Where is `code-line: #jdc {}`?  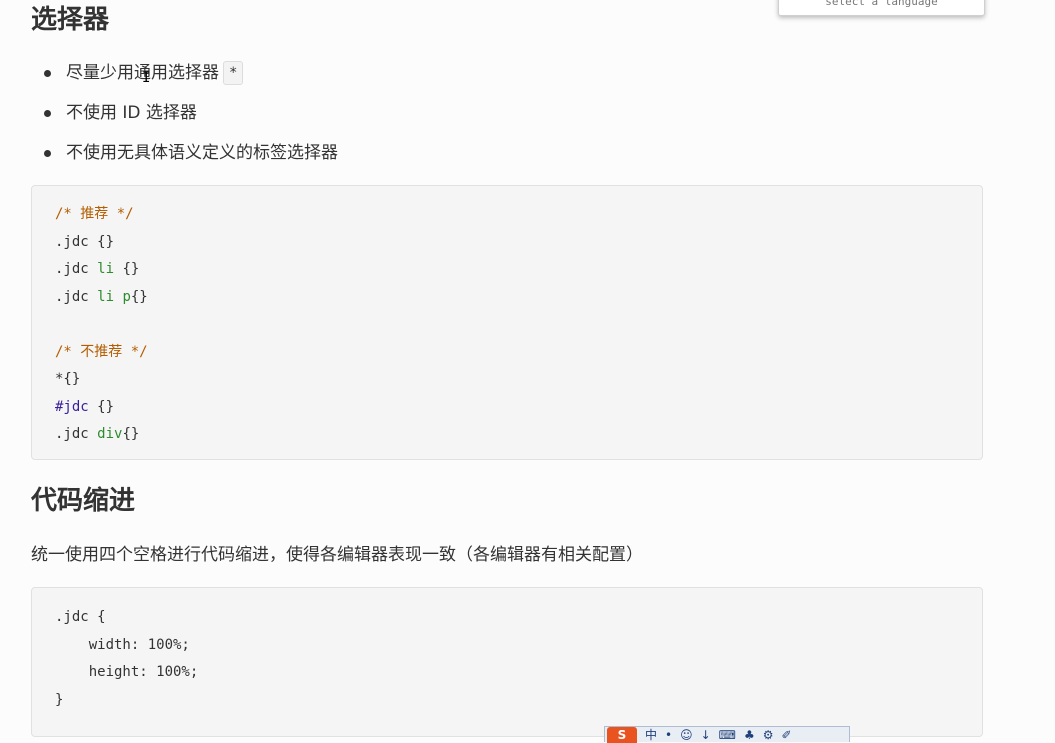 code-line: #jdc {} is located at coordinates (518, 408).